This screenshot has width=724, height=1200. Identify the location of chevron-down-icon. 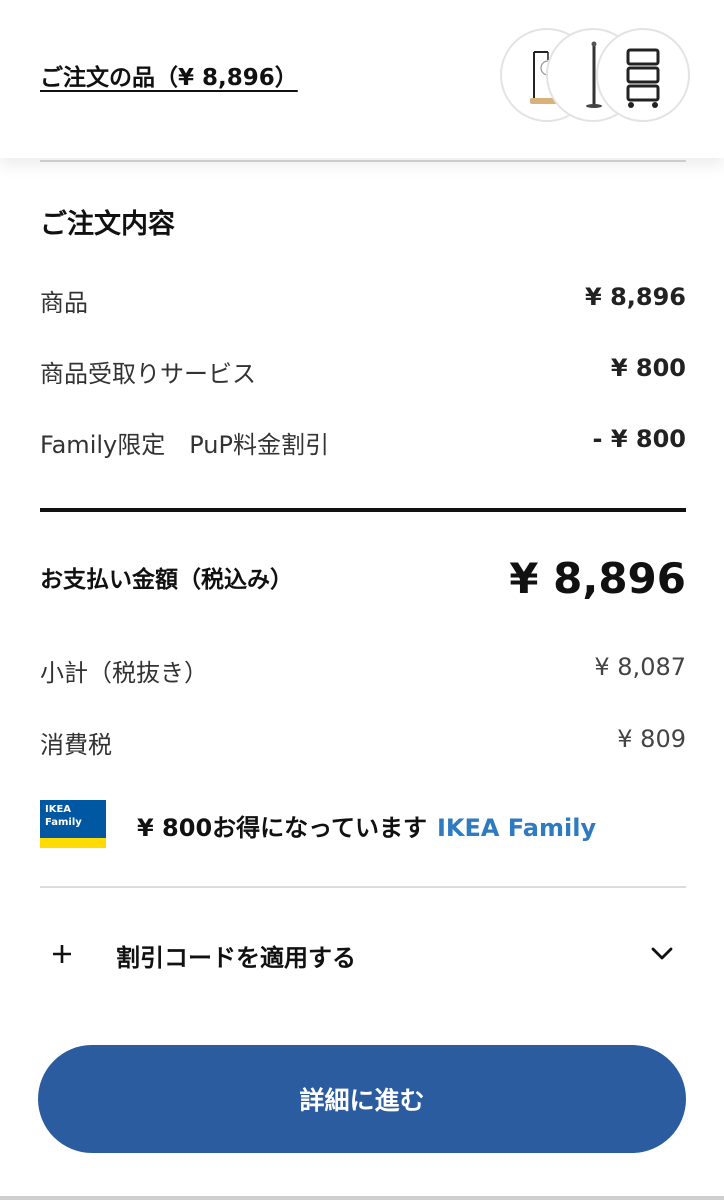
(662, 953).